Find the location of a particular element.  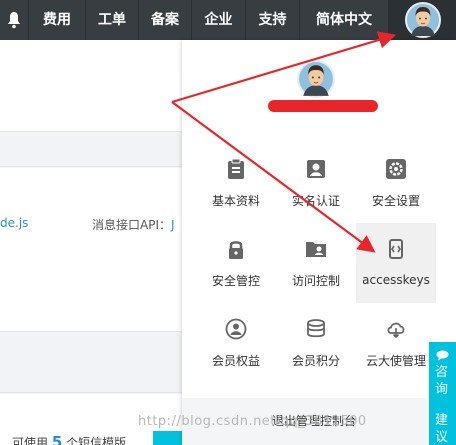

add-button is located at coordinates (168, 438).